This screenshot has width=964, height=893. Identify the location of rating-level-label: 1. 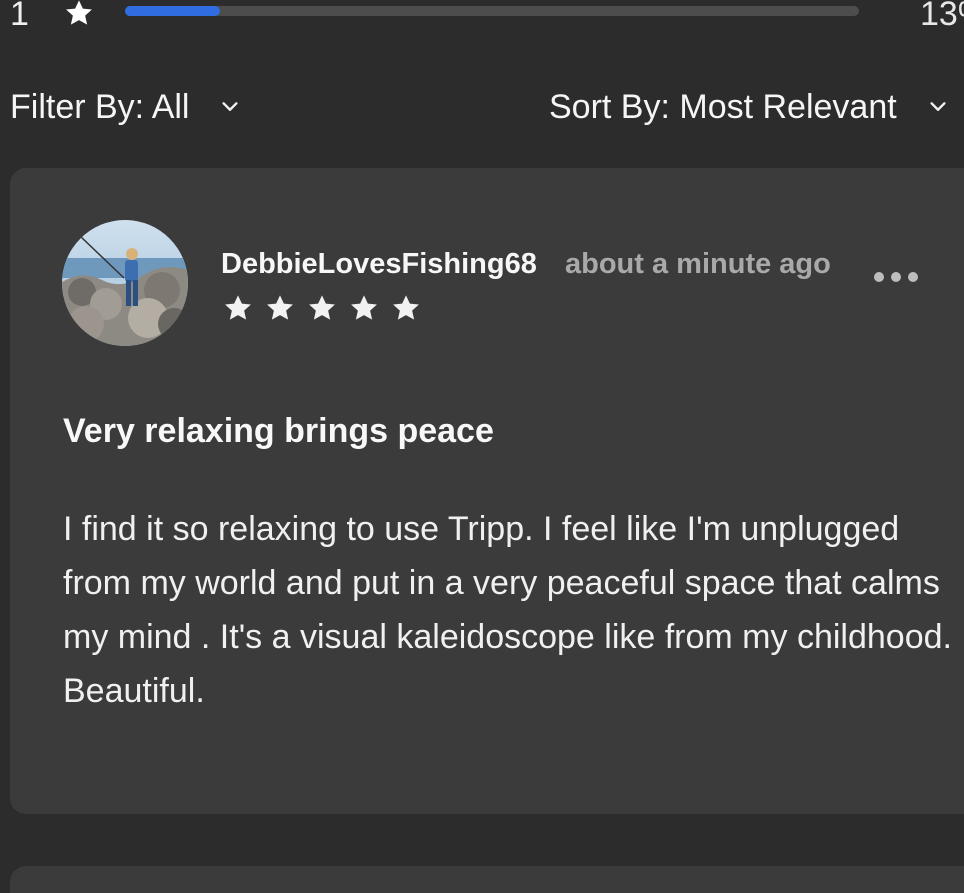
(19, 16).